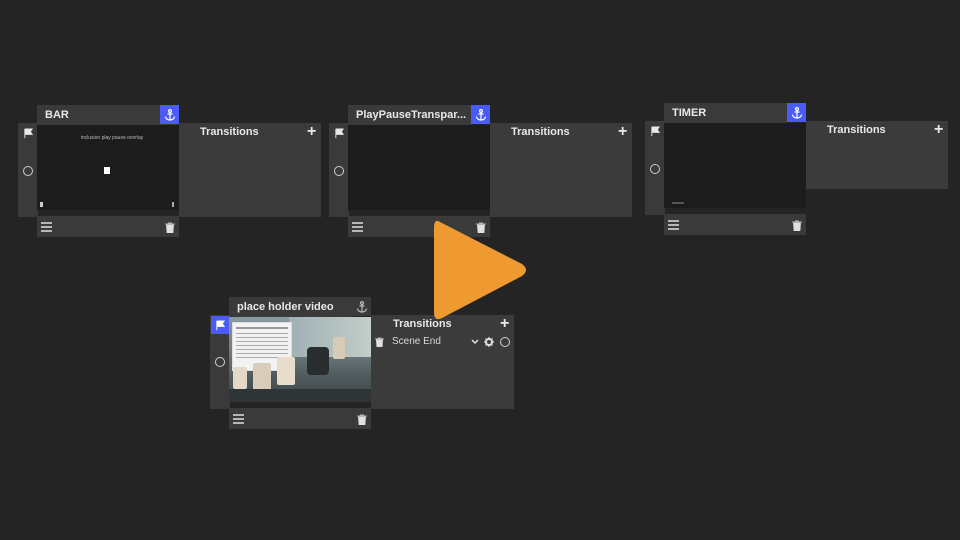 Image resolution: width=960 pixels, height=540 pixels. What do you see at coordinates (107, 115) in the screenshot?
I see `scene-title: BAR` at bounding box center [107, 115].